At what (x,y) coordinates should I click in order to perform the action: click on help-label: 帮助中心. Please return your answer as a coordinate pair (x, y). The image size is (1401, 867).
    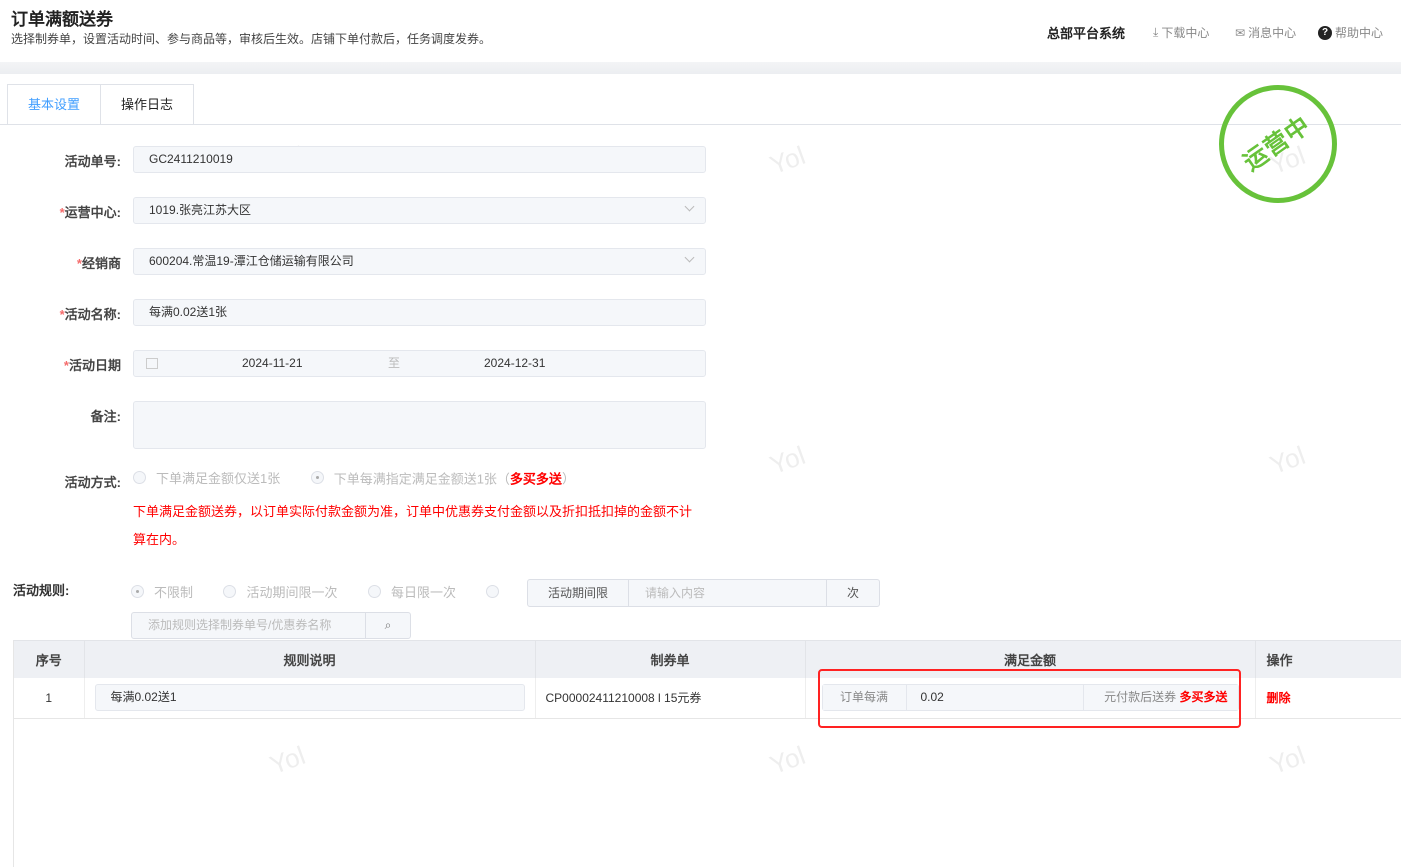
    Looking at the image, I should click on (1359, 33).